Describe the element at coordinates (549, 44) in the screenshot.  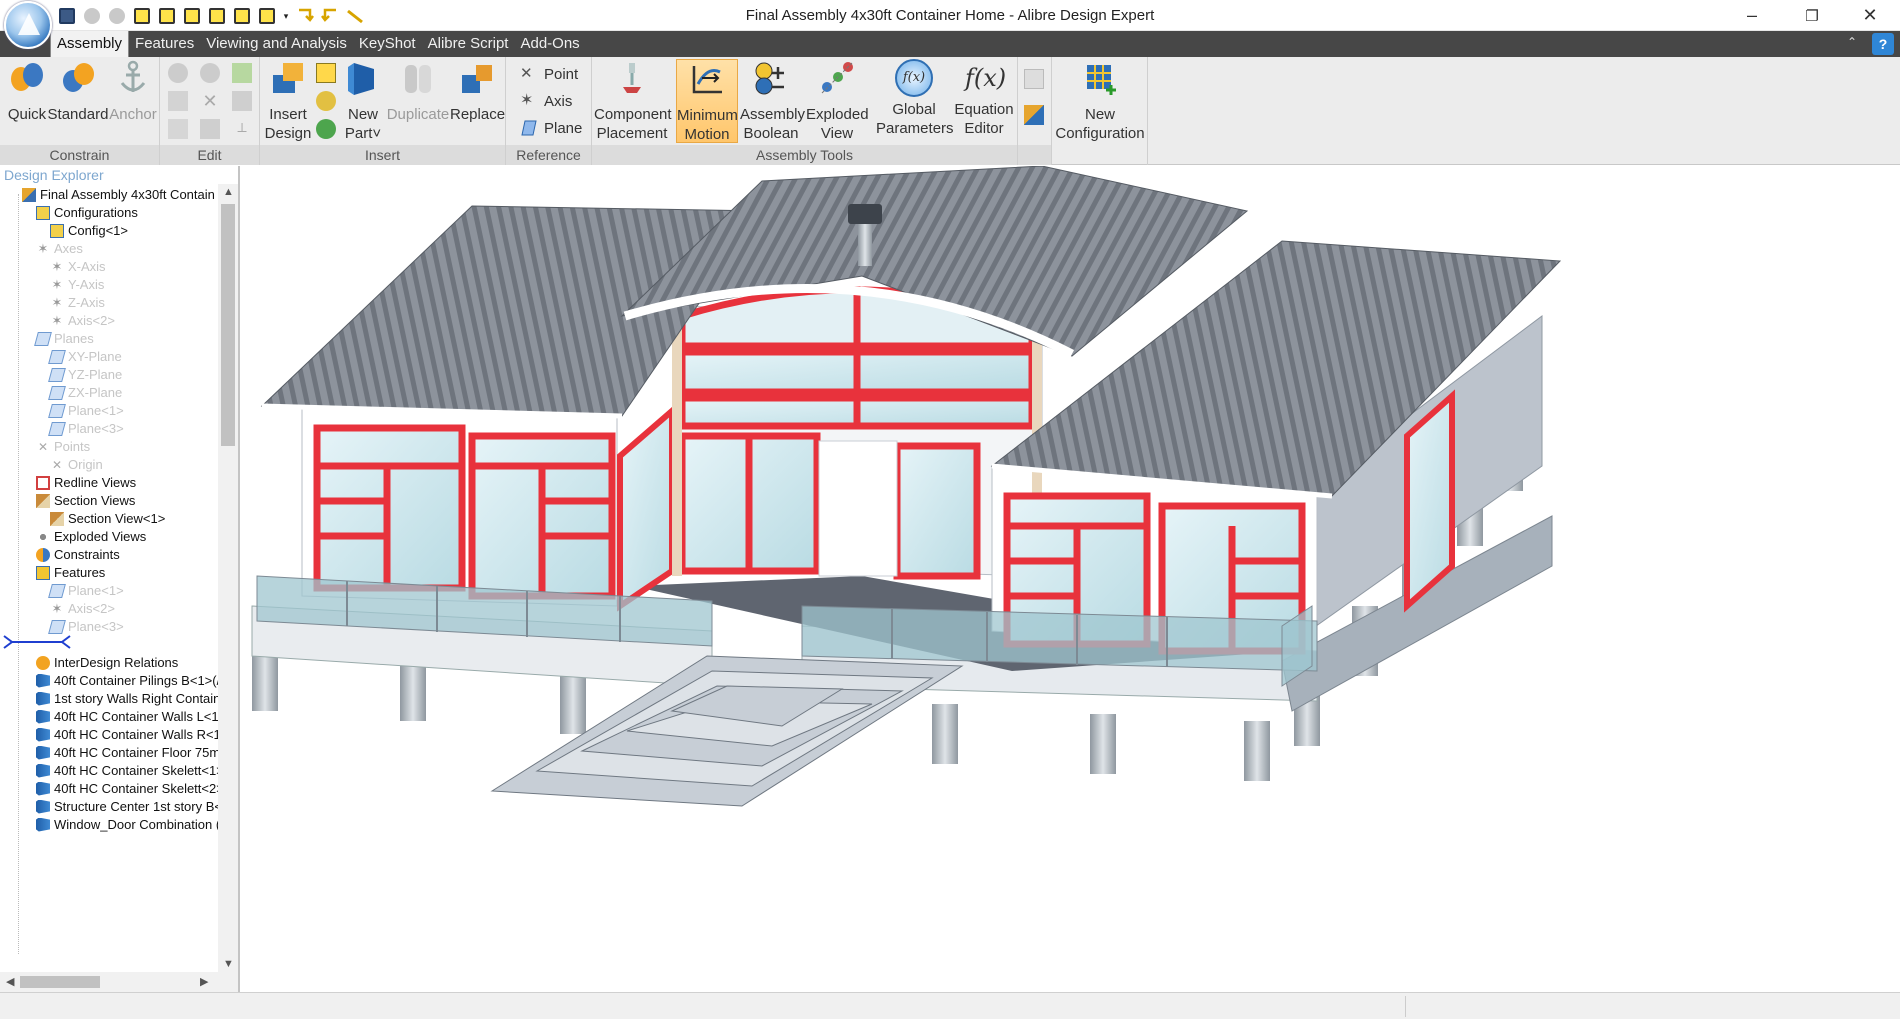
I see `tab-add-ons: Add-Ons` at that location.